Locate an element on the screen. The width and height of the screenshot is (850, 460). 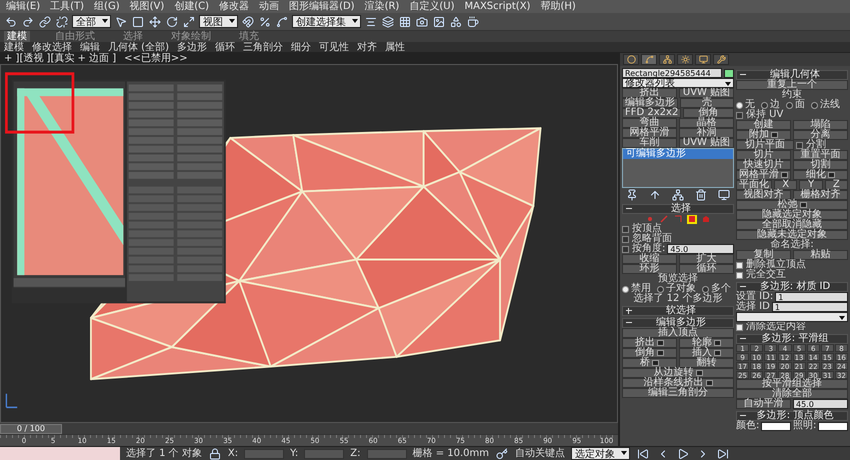
panel-button: 塌陷 is located at coordinates (820, 125).